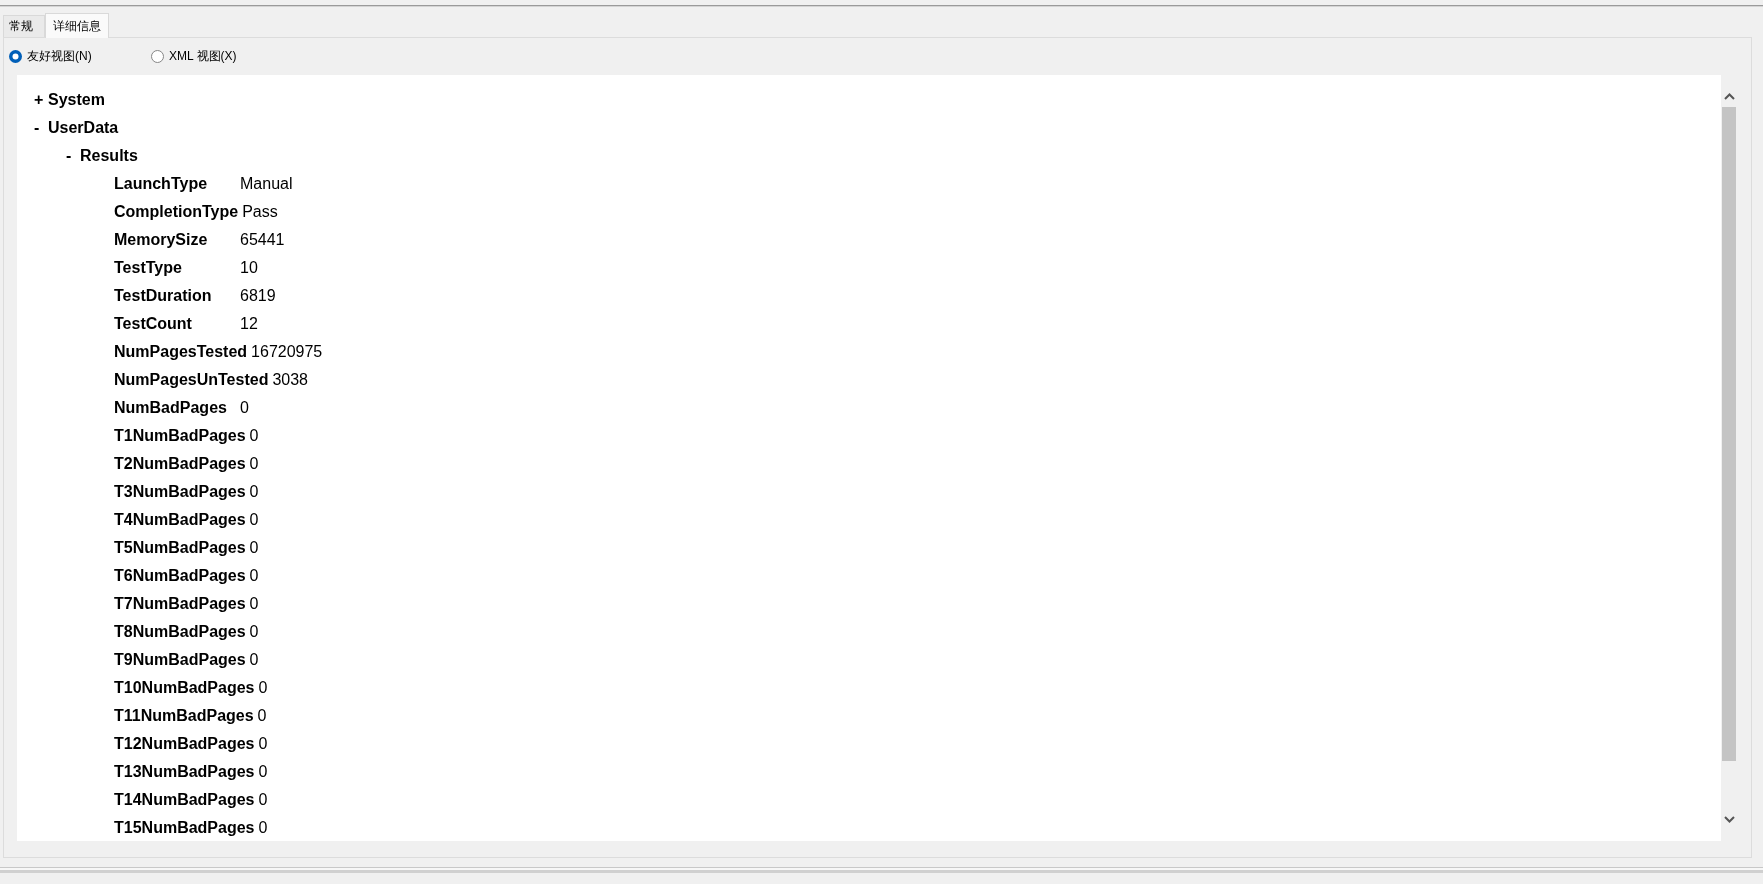 This screenshot has width=1763, height=884. I want to click on field-name: NumPagesUnTested, so click(191, 380).